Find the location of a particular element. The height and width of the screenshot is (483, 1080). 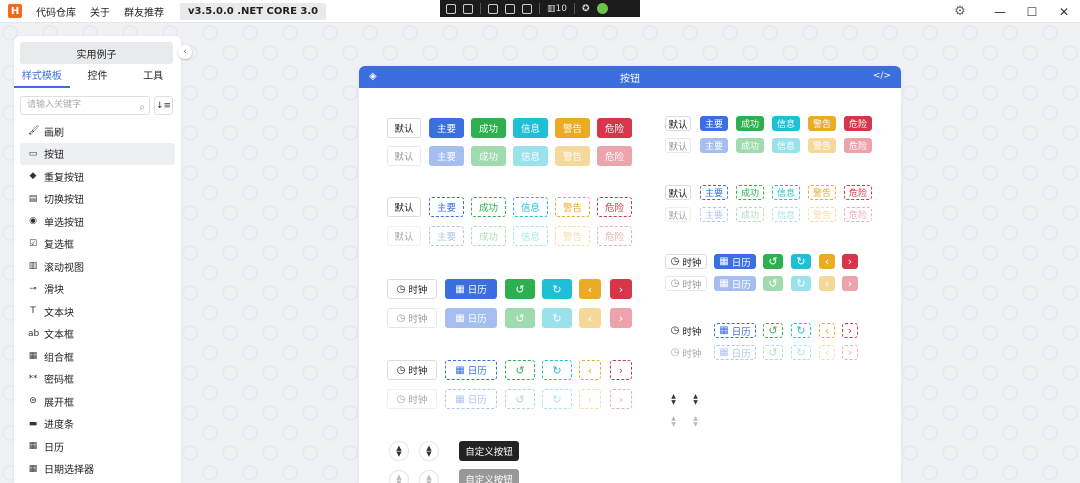

clock-outline-button: ◷ 时钟 is located at coordinates (412, 370).